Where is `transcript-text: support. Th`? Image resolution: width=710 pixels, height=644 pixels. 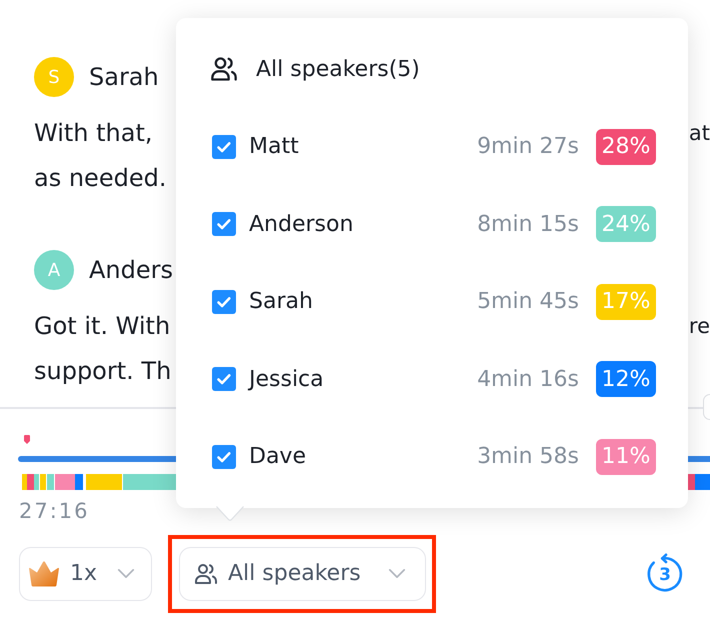
transcript-text: support. Th is located at coordinates (103, 370).